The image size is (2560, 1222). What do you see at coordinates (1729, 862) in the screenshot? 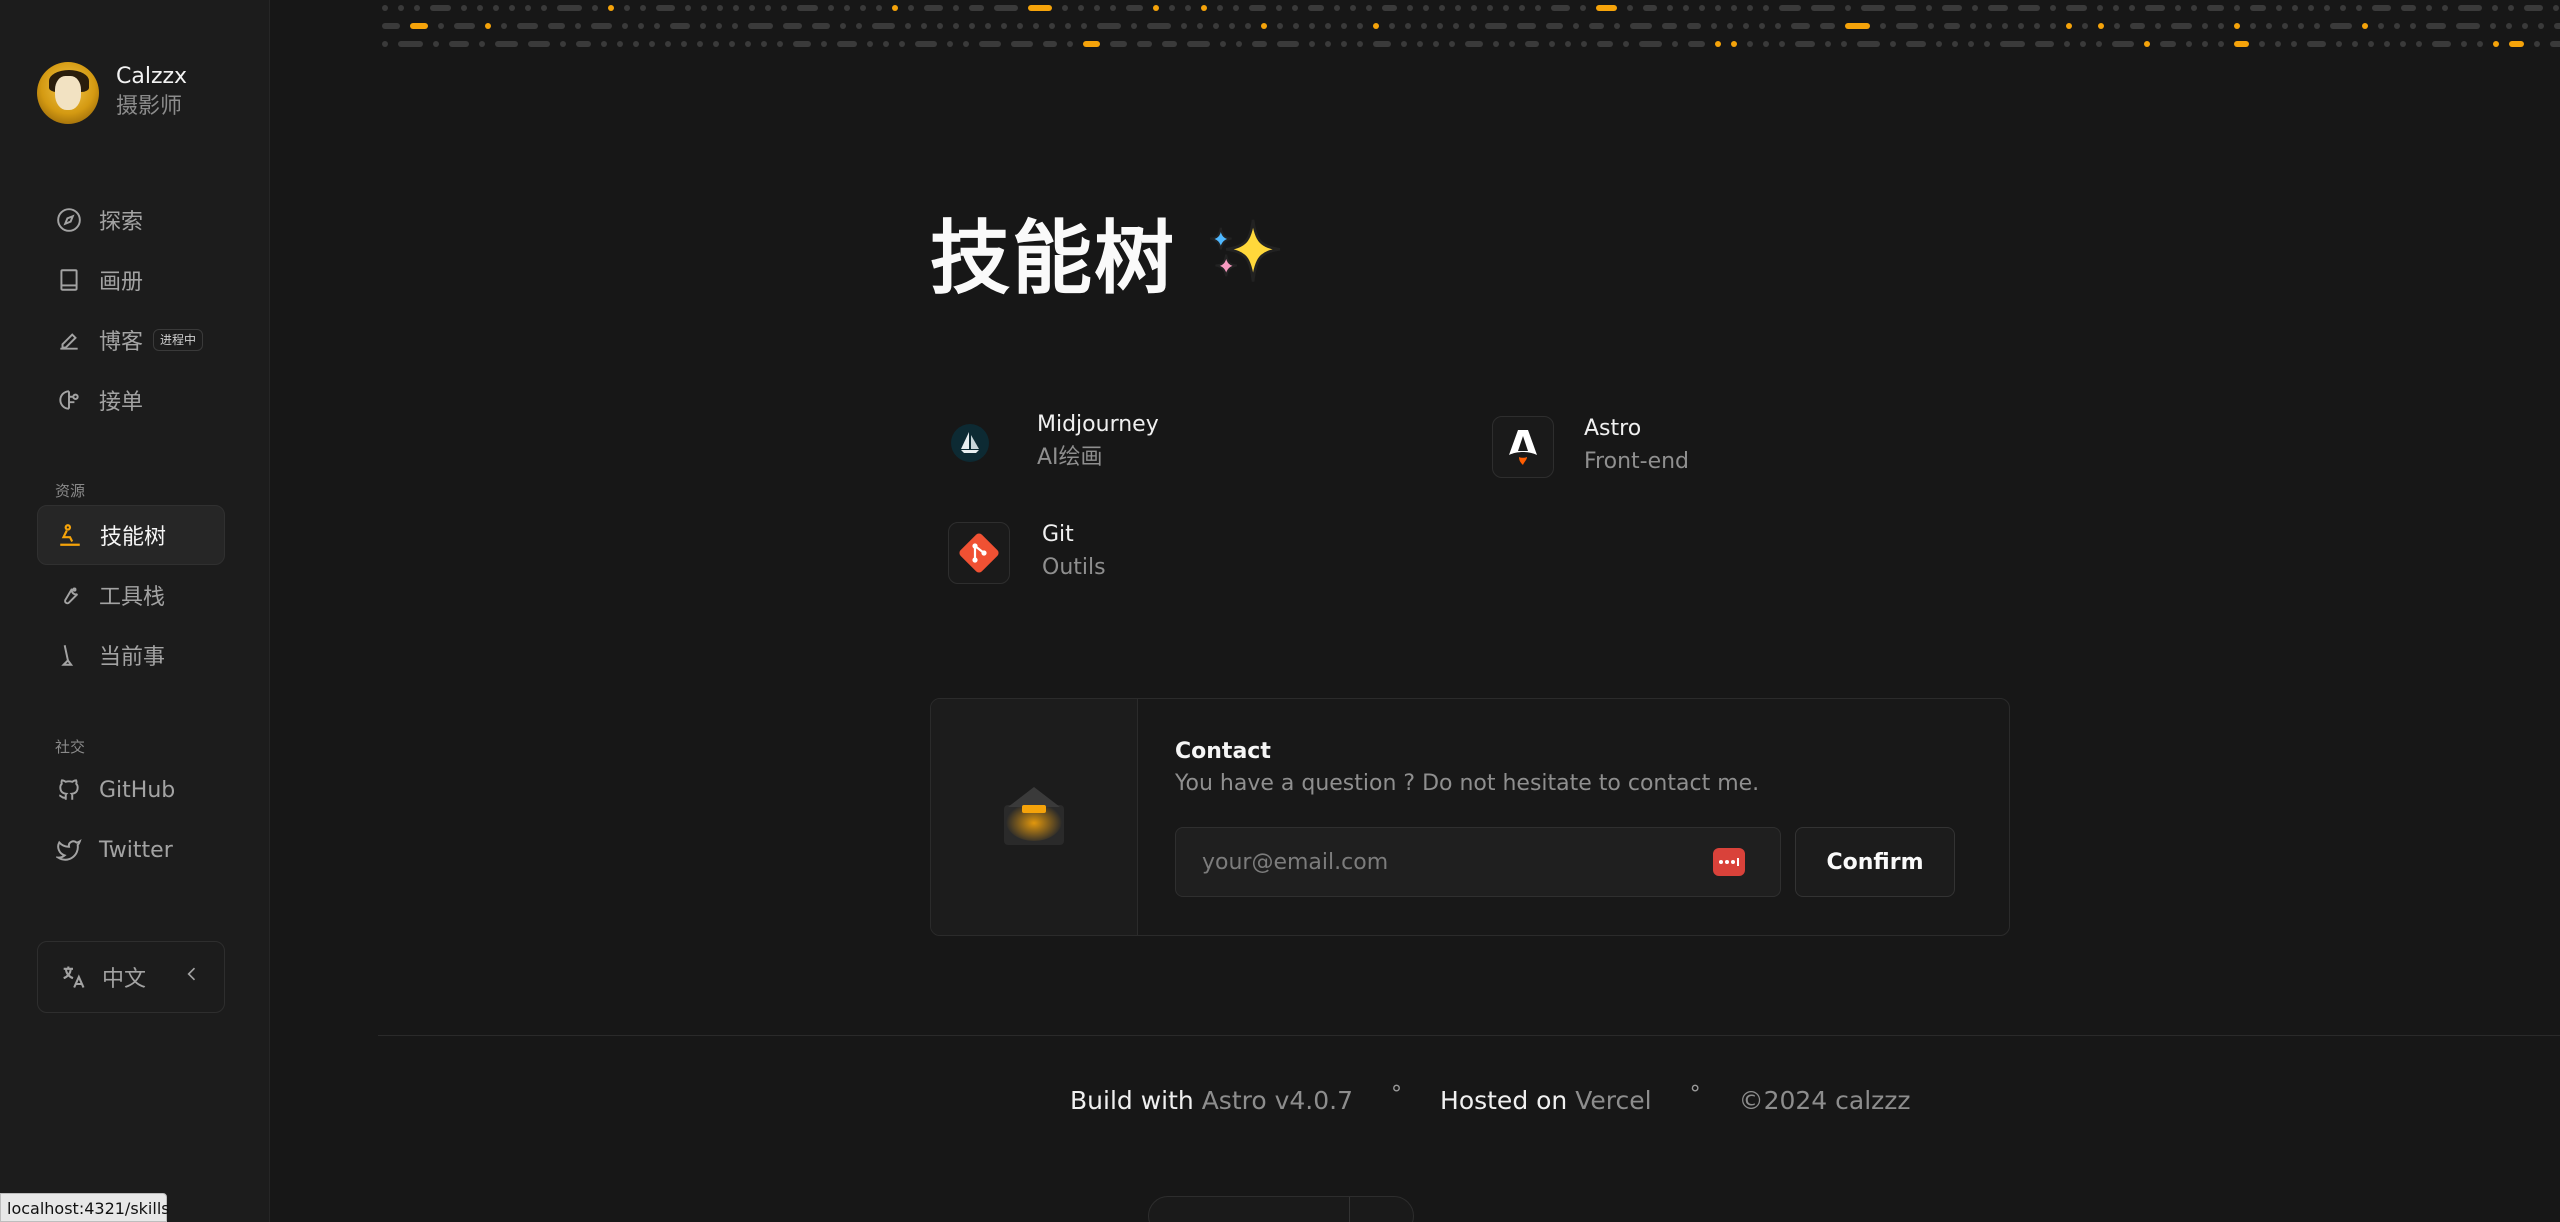
I see `password-manager-icon` at bounding box center [1729, 862].